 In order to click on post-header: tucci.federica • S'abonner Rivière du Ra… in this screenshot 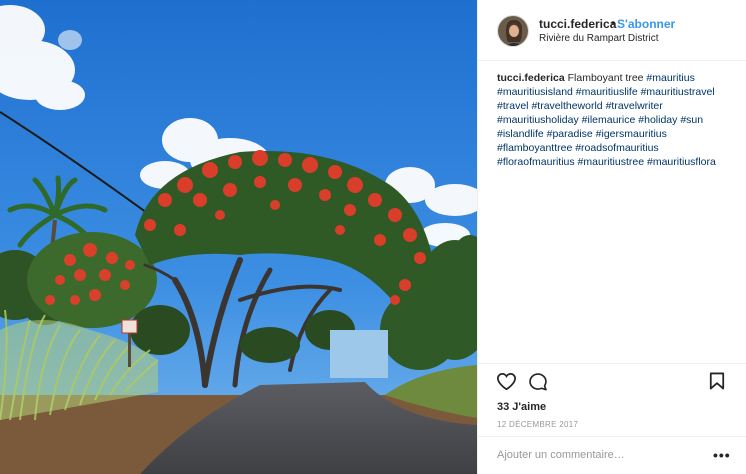, I will do `click(612, 30)`.